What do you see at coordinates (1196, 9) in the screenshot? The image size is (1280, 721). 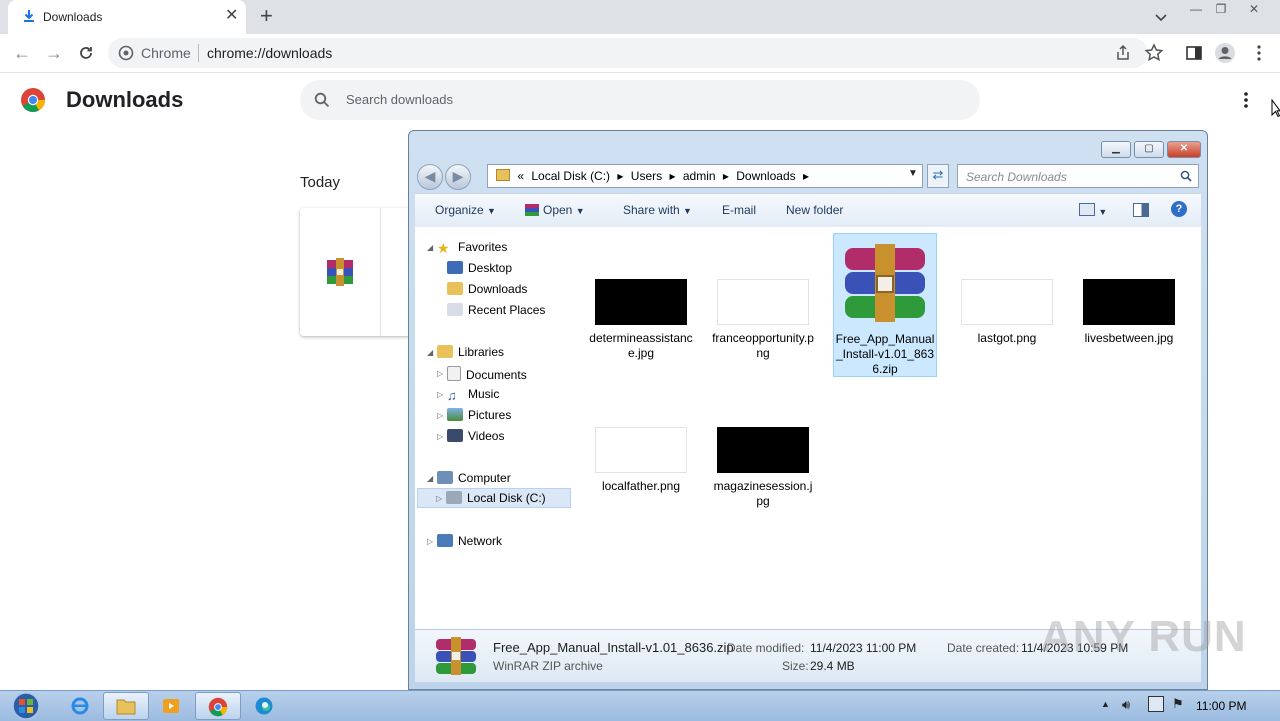 I see `minimize-button: —` at bounding box center [1196, 9].